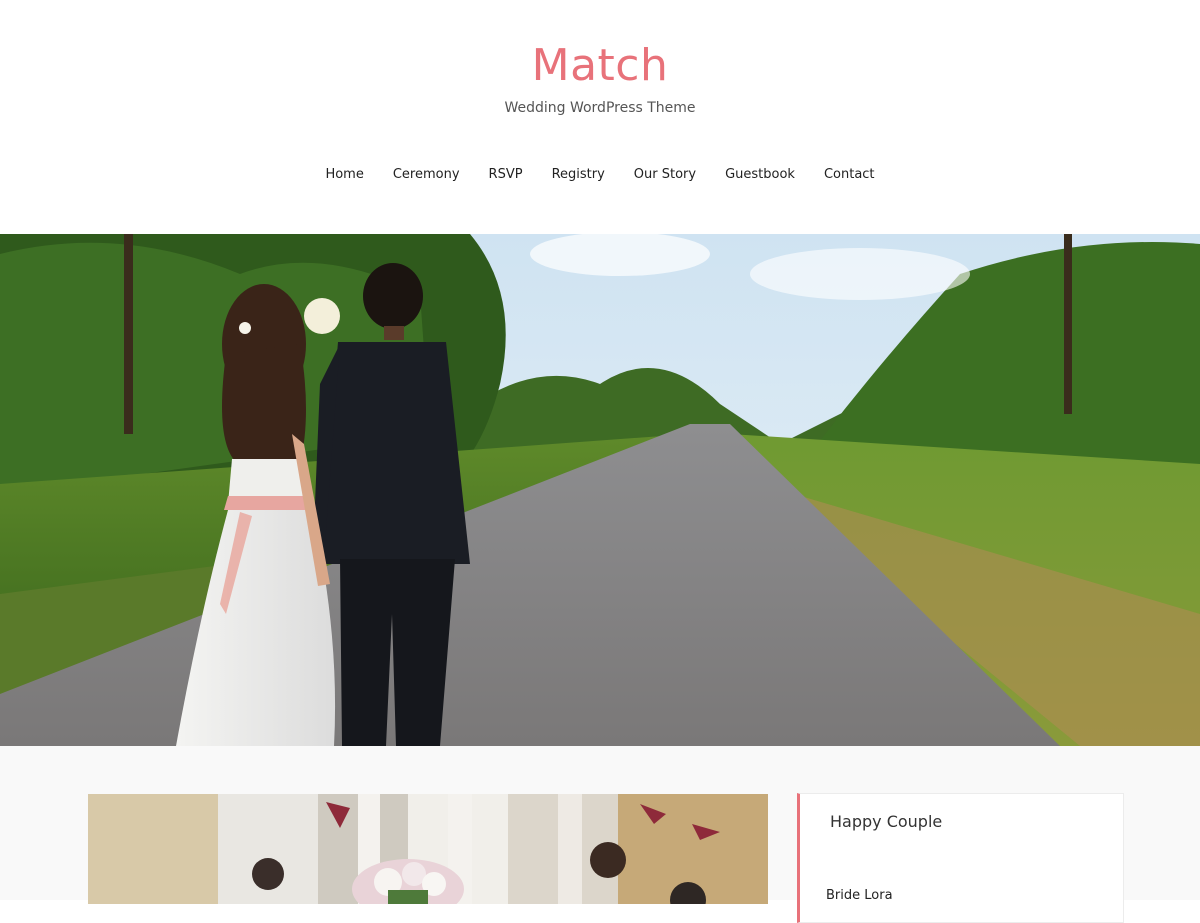 This screenshot has width=1200, height=923. I want to click on post-thumbnail, so click(428, 849).